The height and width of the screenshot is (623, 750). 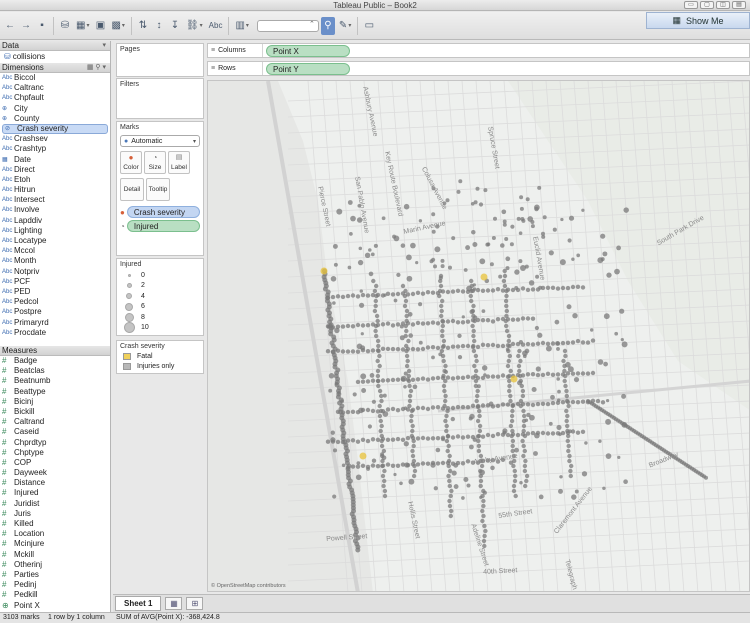 What do you see at coordinates (65, 26) in the screenshot?
I see `datasource-icon: ⛁` at bounding box center [65, 26].